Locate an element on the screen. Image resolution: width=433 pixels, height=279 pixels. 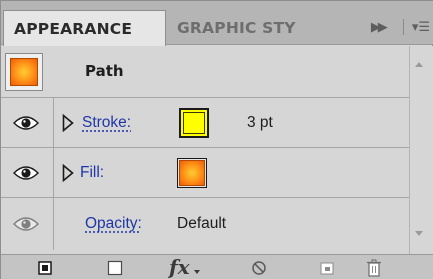
stroke-color-fill is located at coordinates (194, 122).